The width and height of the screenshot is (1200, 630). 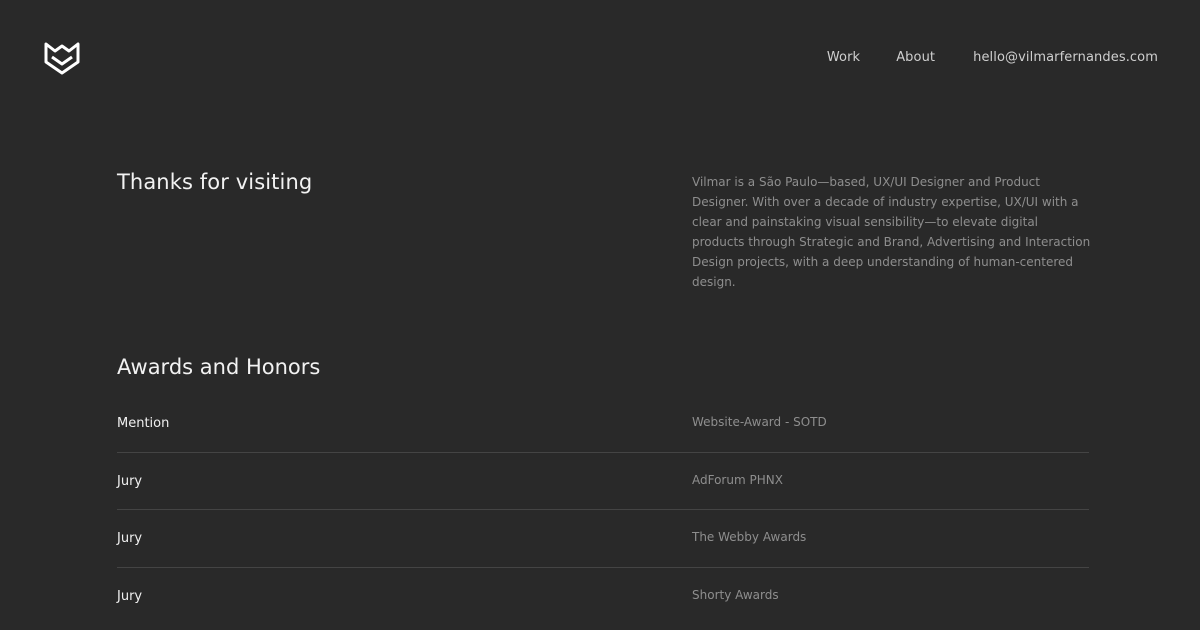 I want to click on awards-title: Awards and Honors, so click(x=219, y=367).